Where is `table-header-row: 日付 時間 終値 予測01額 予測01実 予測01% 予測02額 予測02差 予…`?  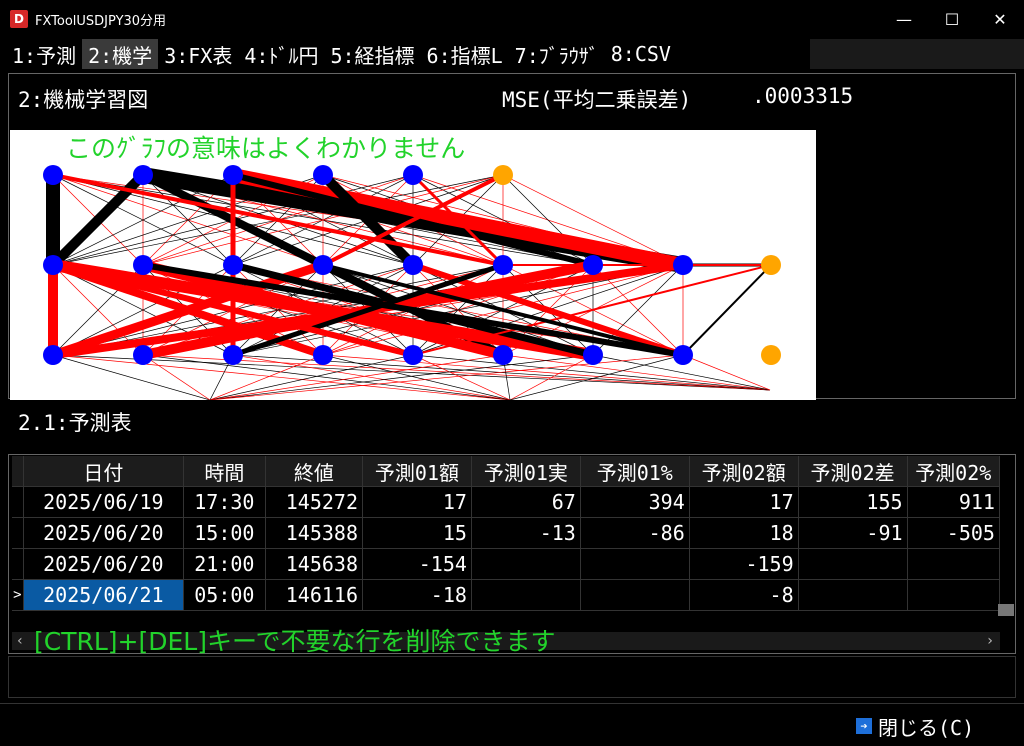 table-header-row: 日付 時間 終値 予測01額 予測01実 予測01% 予測02額 予測02差 予… is located at coordinates (506, 471).